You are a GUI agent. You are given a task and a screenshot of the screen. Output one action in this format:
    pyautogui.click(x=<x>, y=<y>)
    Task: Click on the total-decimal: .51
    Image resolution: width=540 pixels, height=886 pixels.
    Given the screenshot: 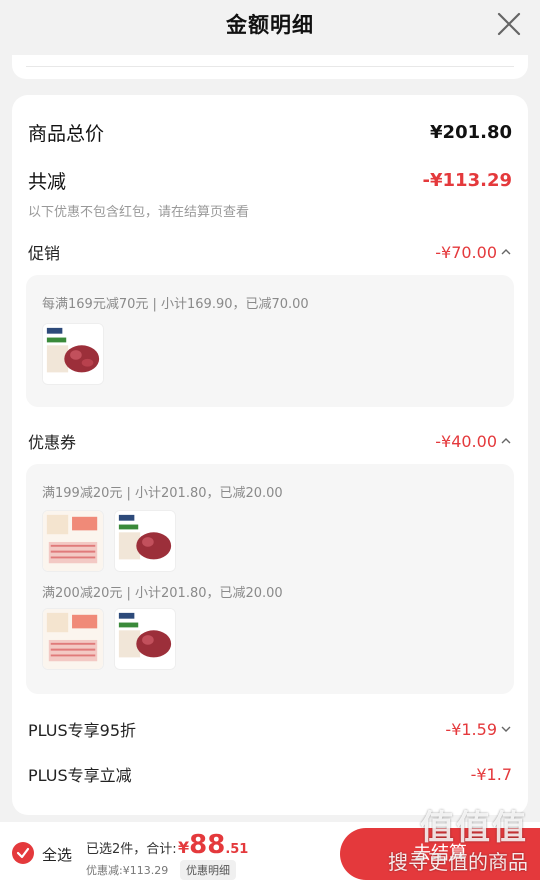 What is the action you would take?
    pyautogui.click(x=237, y=849)
    